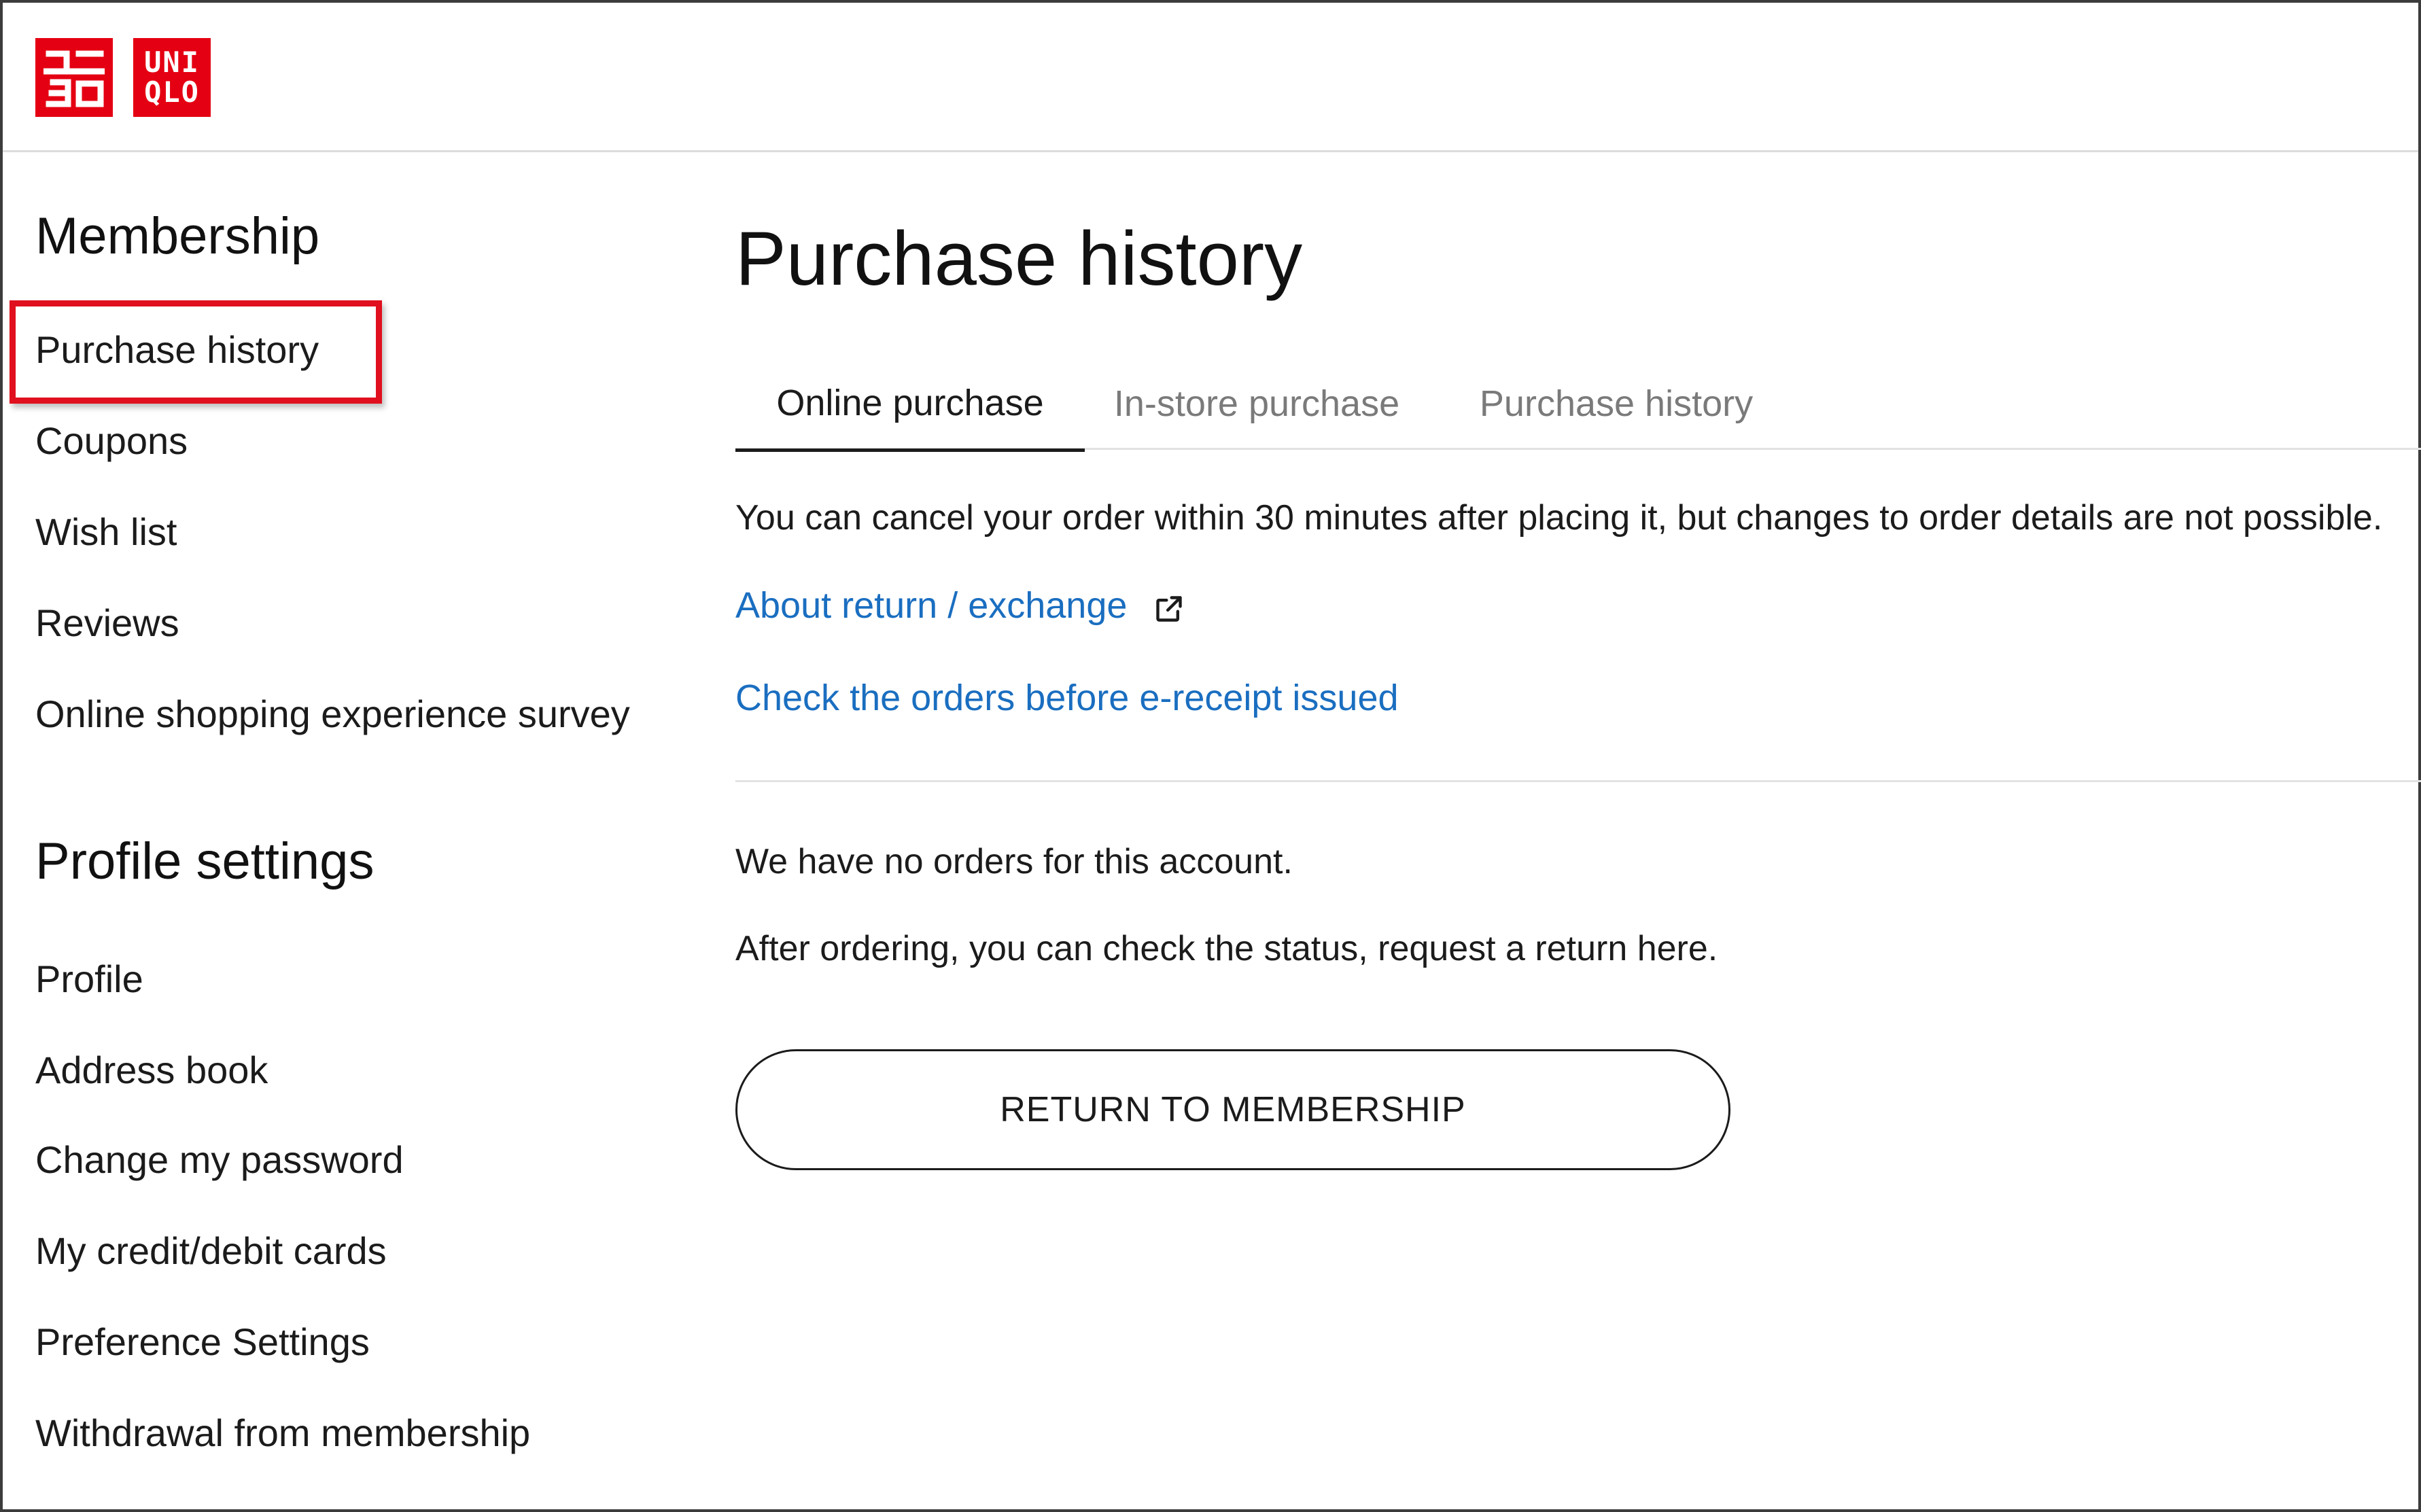  I want to click on page-title: Purchase history, so click(1019, 258).